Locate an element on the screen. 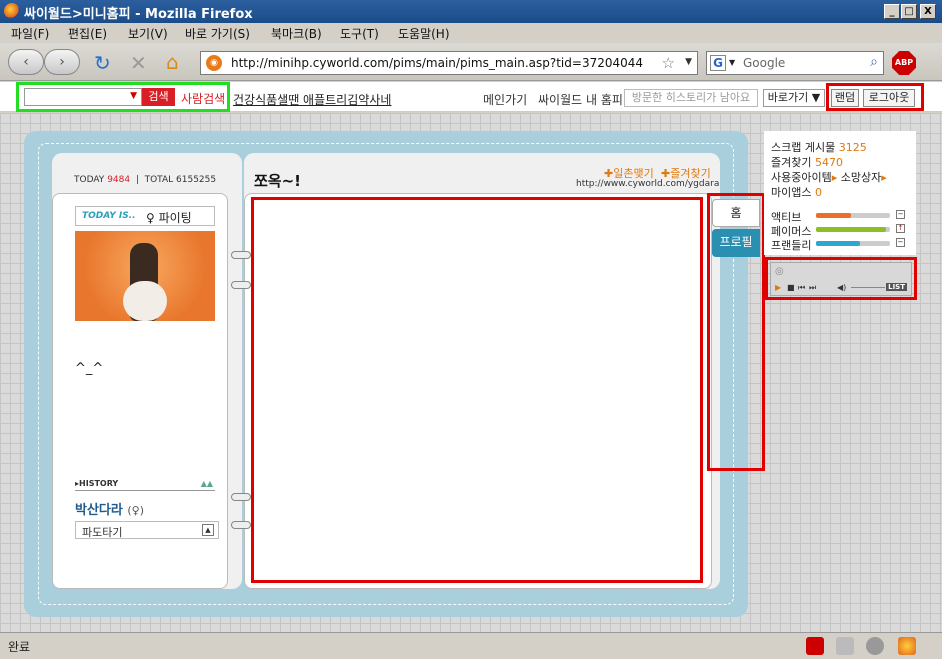  famous-bar is located at coordinates (853, 229).